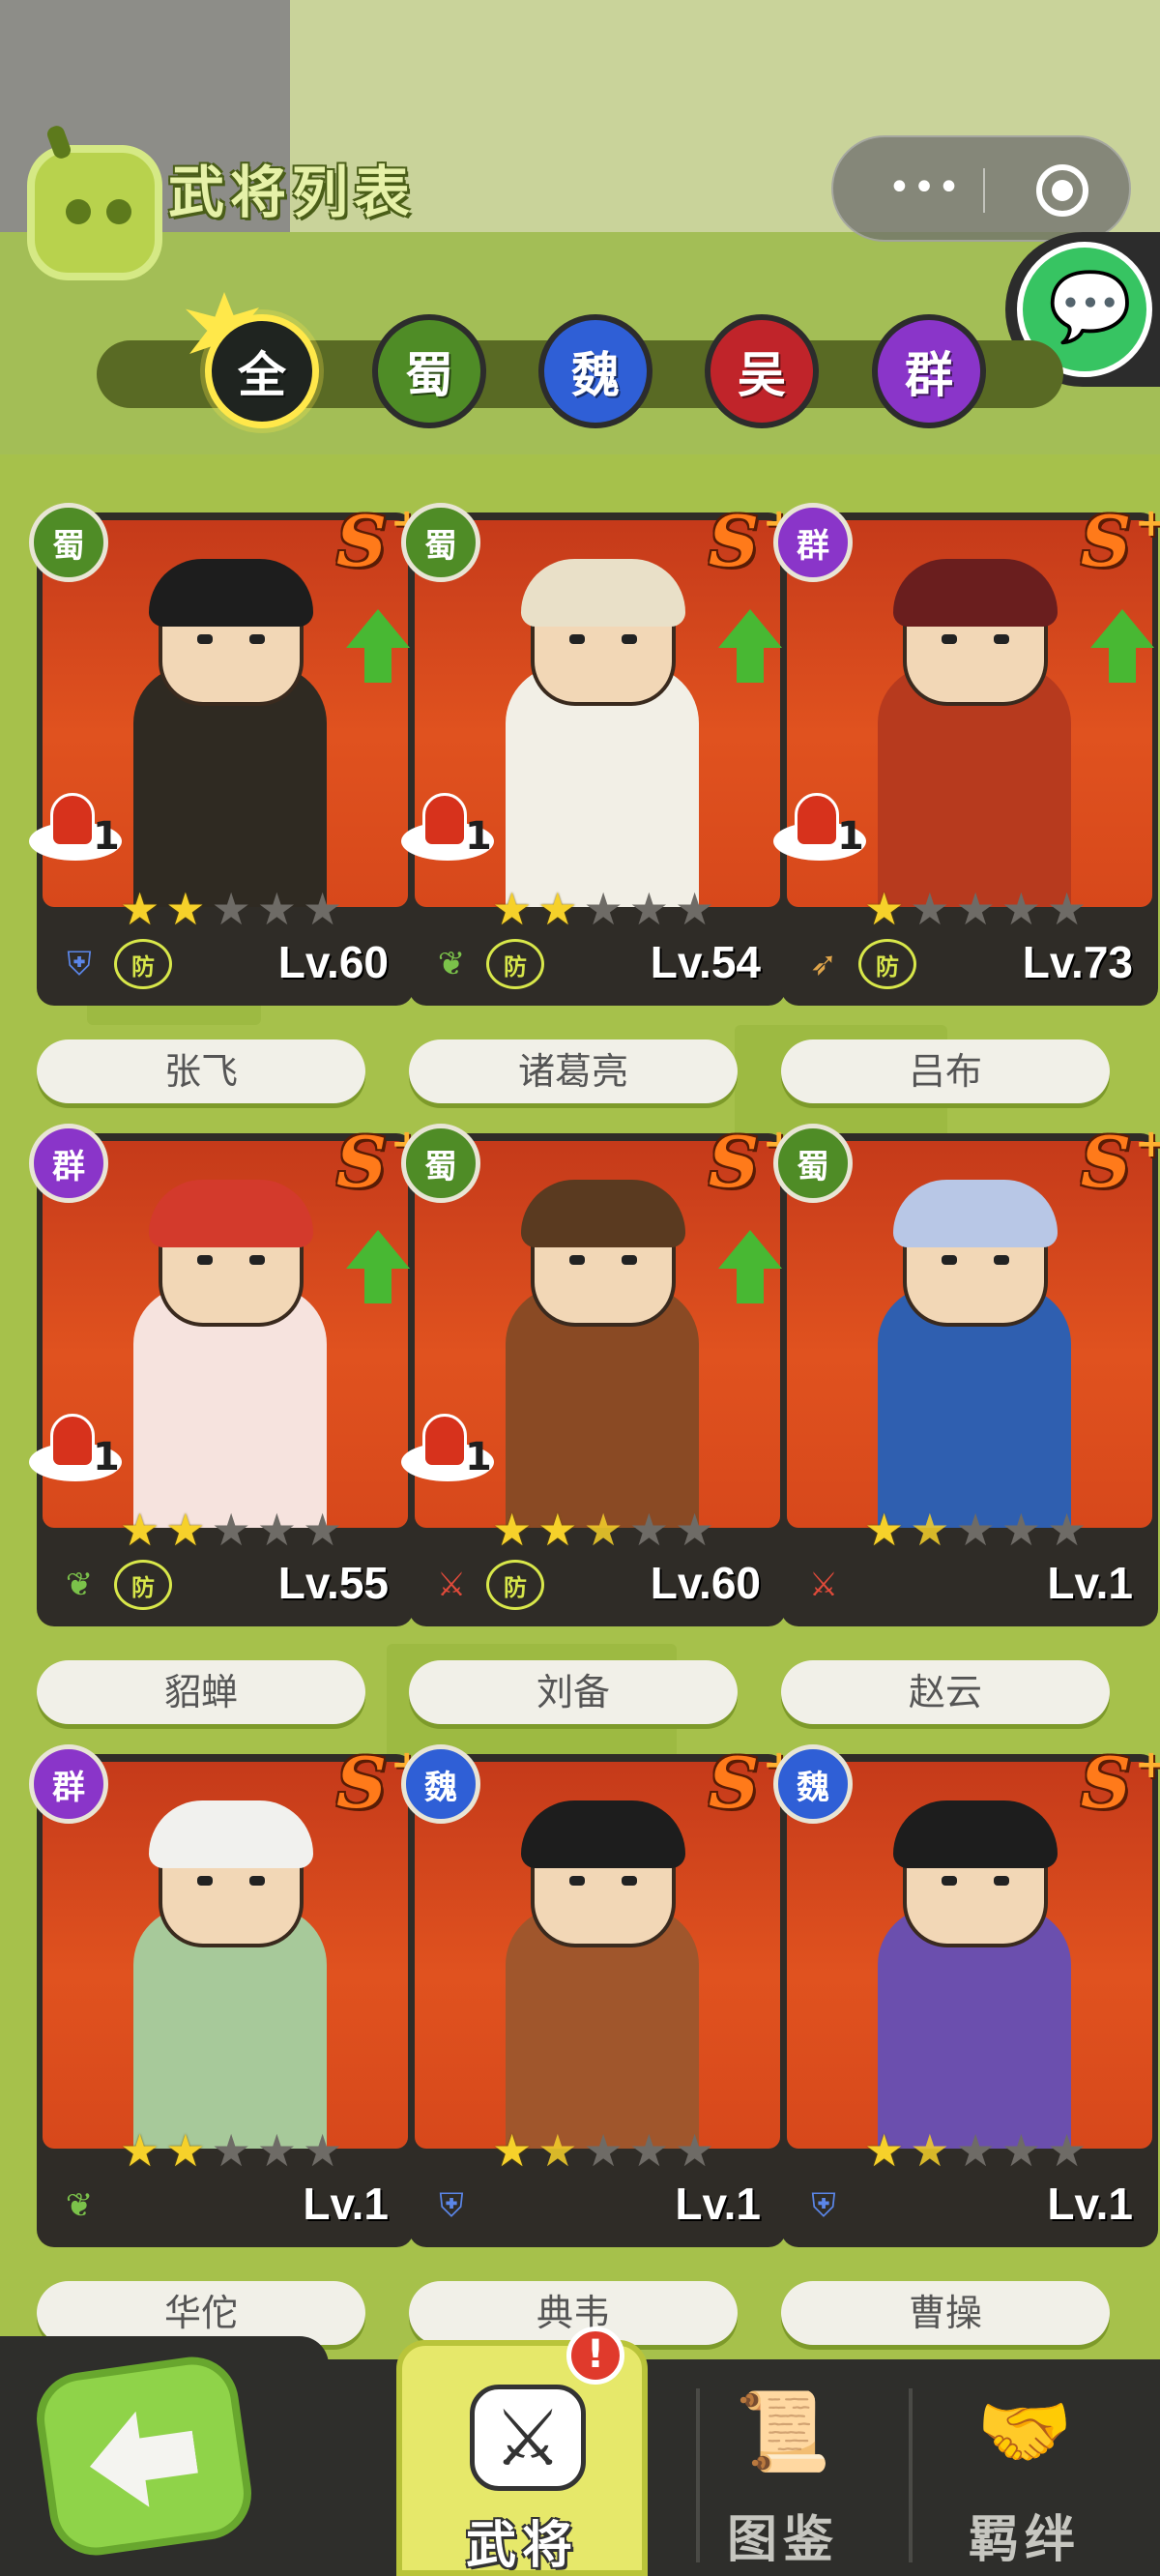  I want to click on leaf-icon: ❦, so click(80, 1585).